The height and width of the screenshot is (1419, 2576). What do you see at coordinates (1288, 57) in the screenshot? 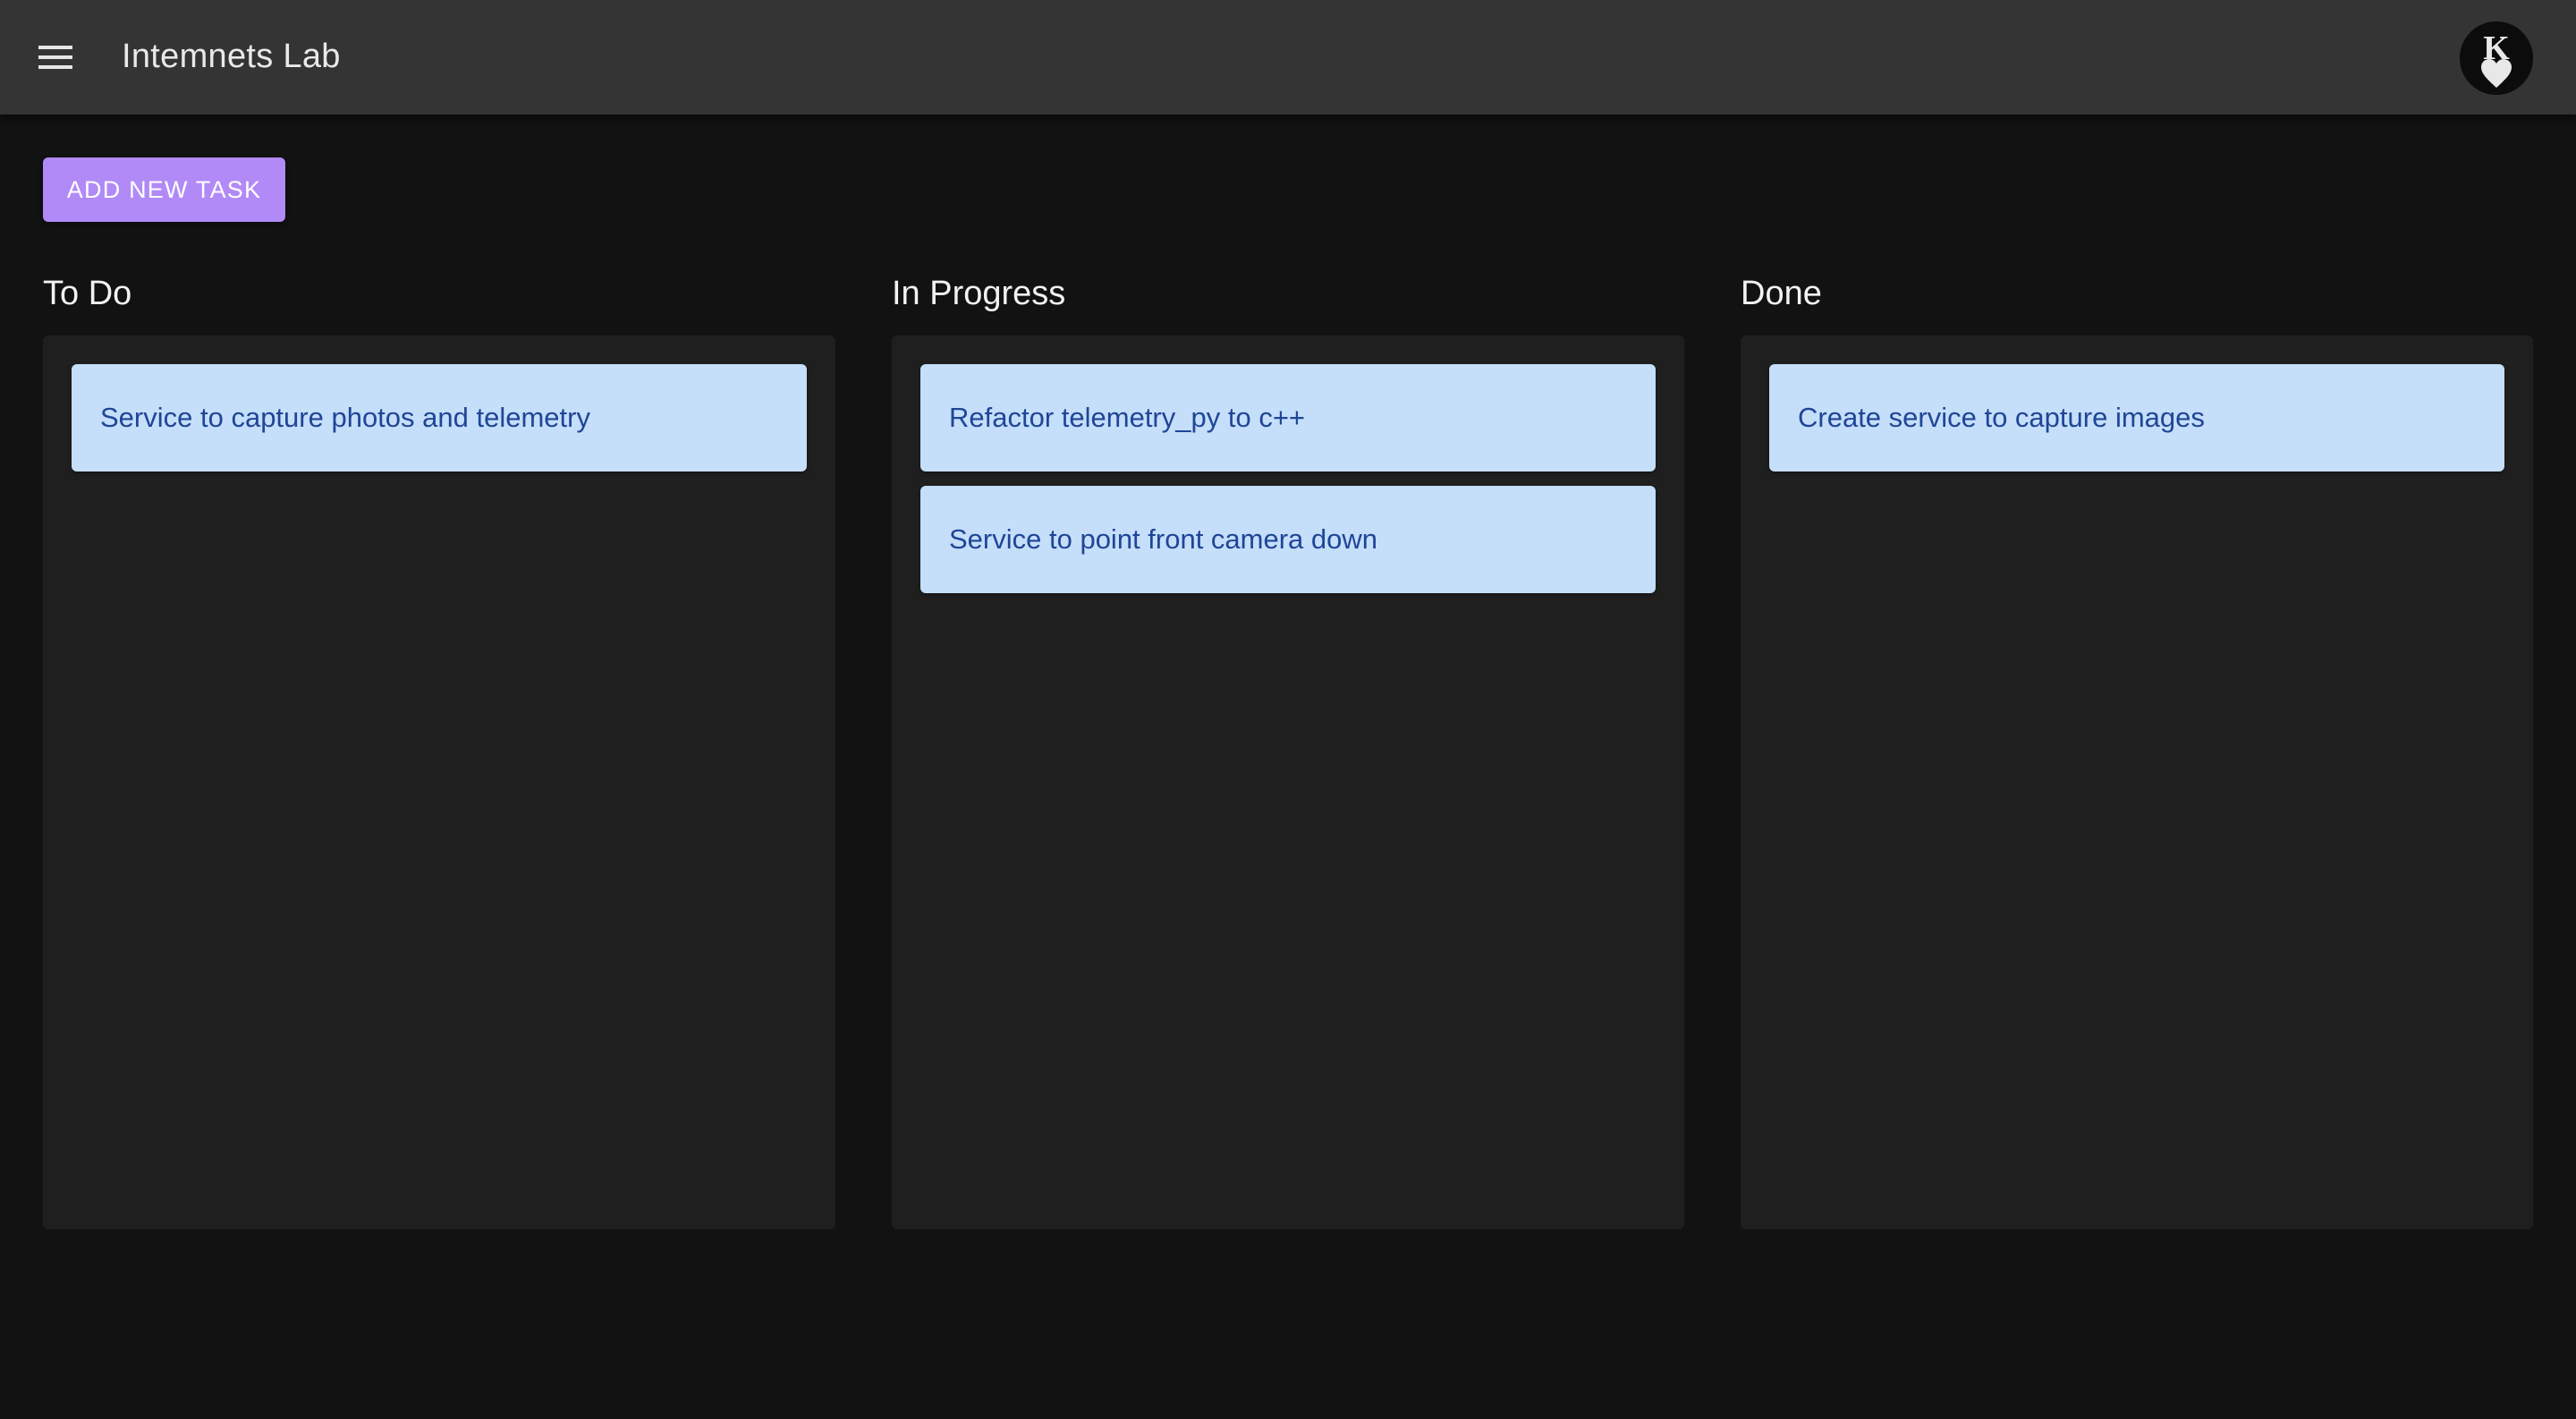
I see `app-bar: Intemnets Lab K` at bounding box center [1288, 57].